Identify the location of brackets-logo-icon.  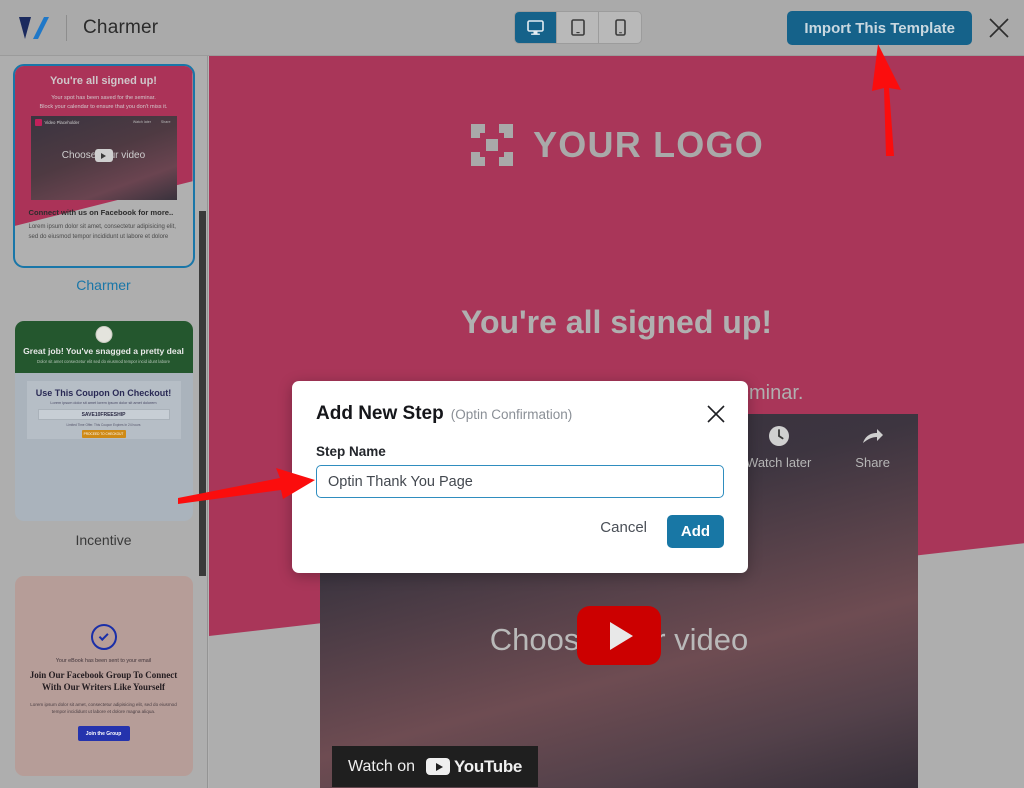
(492, 145).